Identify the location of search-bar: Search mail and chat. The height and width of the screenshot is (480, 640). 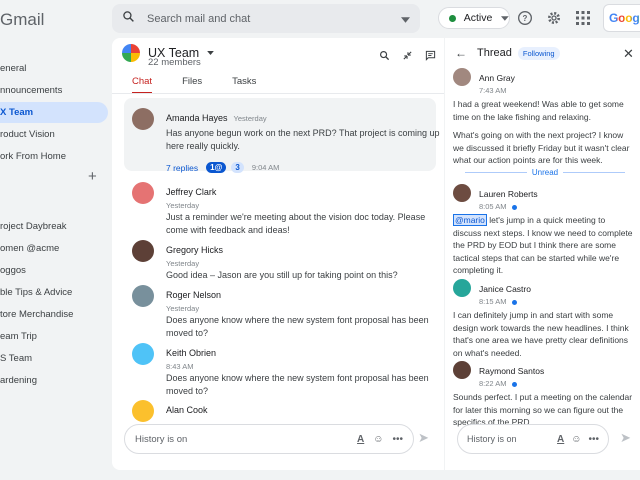
(266, 18).